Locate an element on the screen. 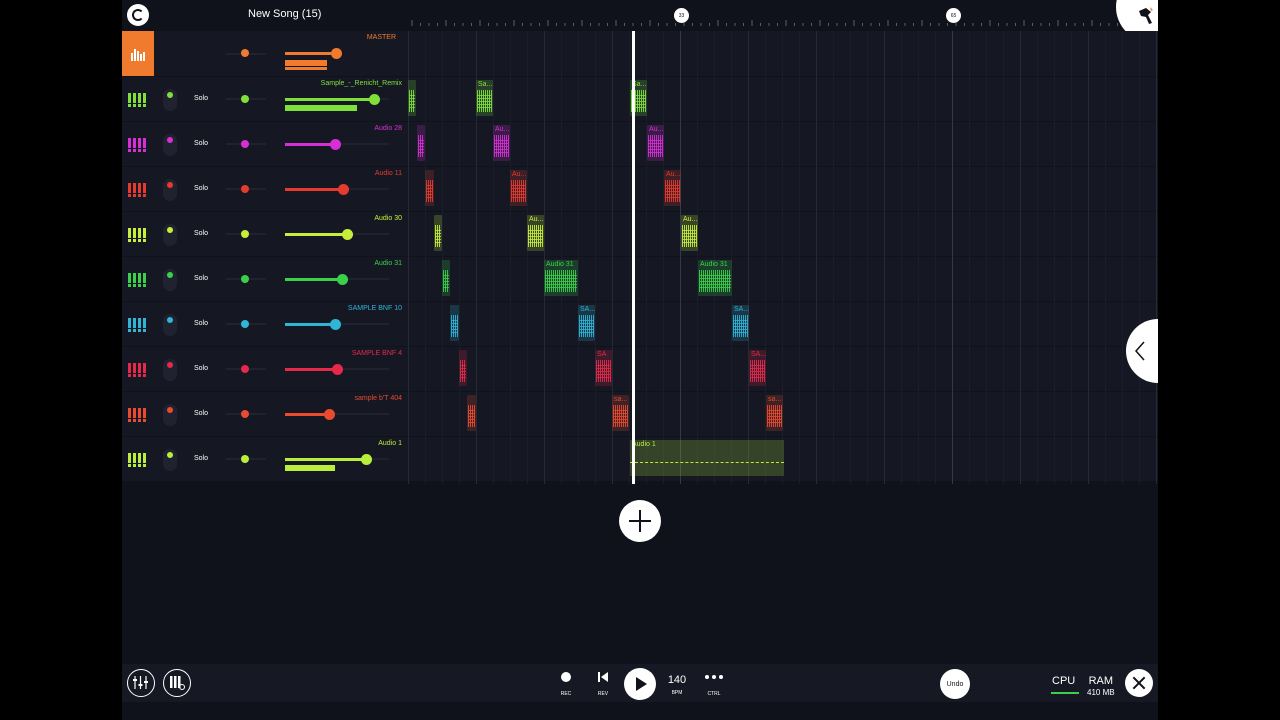 Image resolution: width=1280 pixels, height=720 pixels. track-name: SAMPLE BNF 4 is located at coordinates (377, 353).